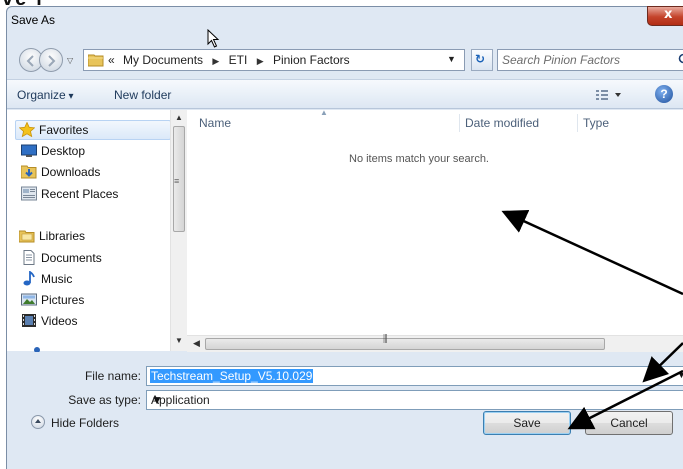 The width and height of the screenshot is (683, 469). What do you see at coordinates (502, 123) in the screenshot?
I see `column-header-date-modified: Date modified` at bounding box center [502, 123].